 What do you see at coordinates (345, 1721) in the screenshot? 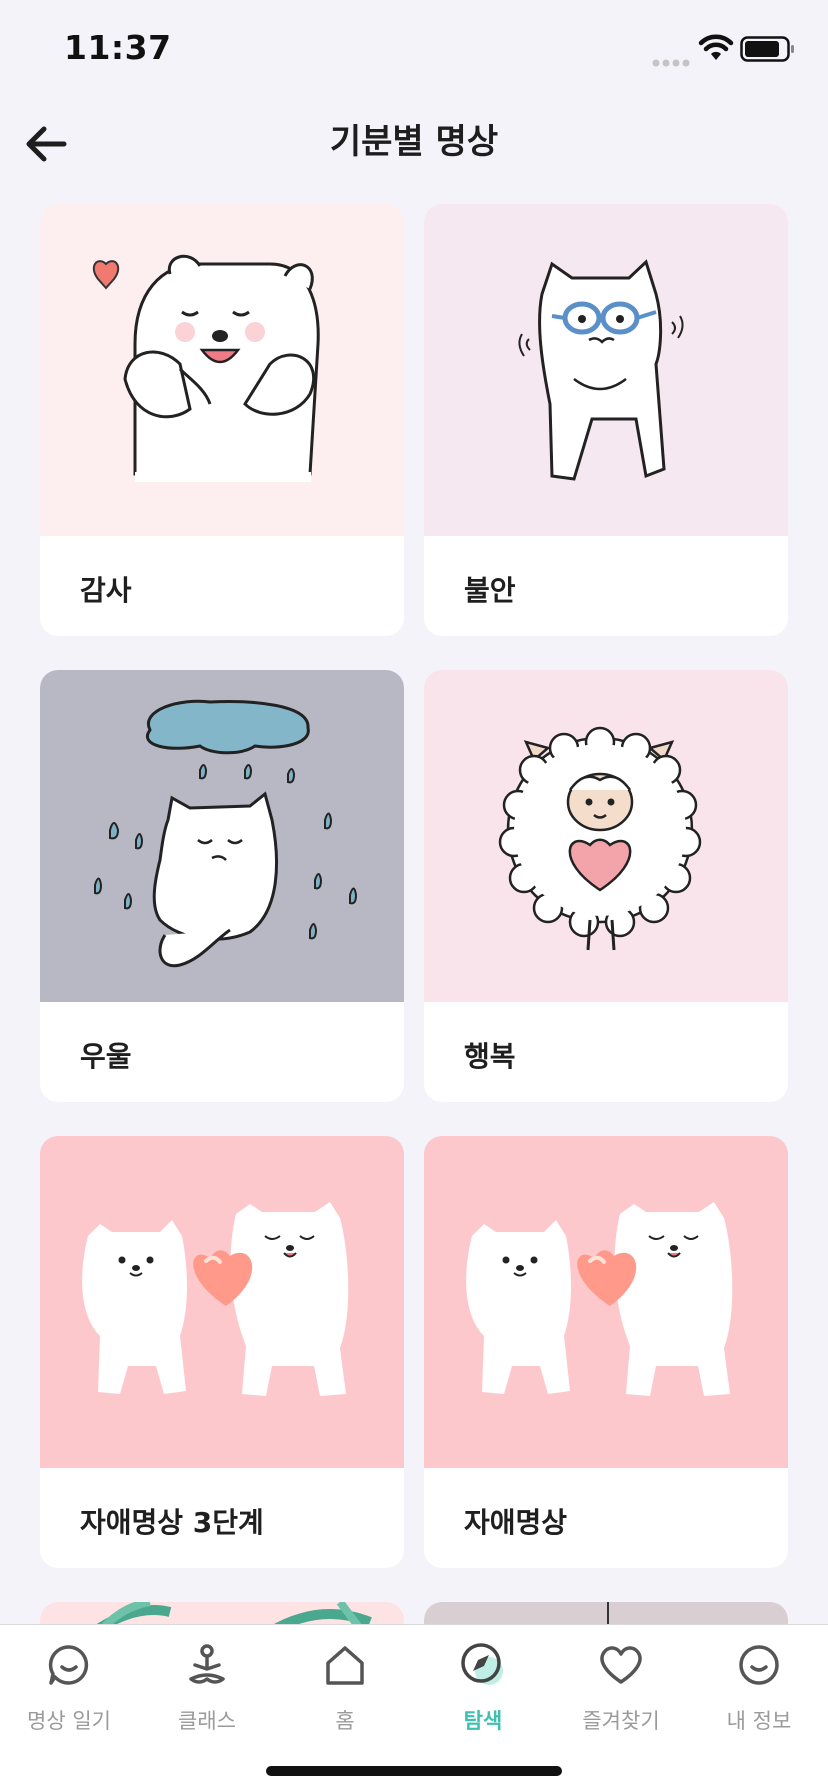
I see `tab-label: 홈` at bounding box center [345, 1721].